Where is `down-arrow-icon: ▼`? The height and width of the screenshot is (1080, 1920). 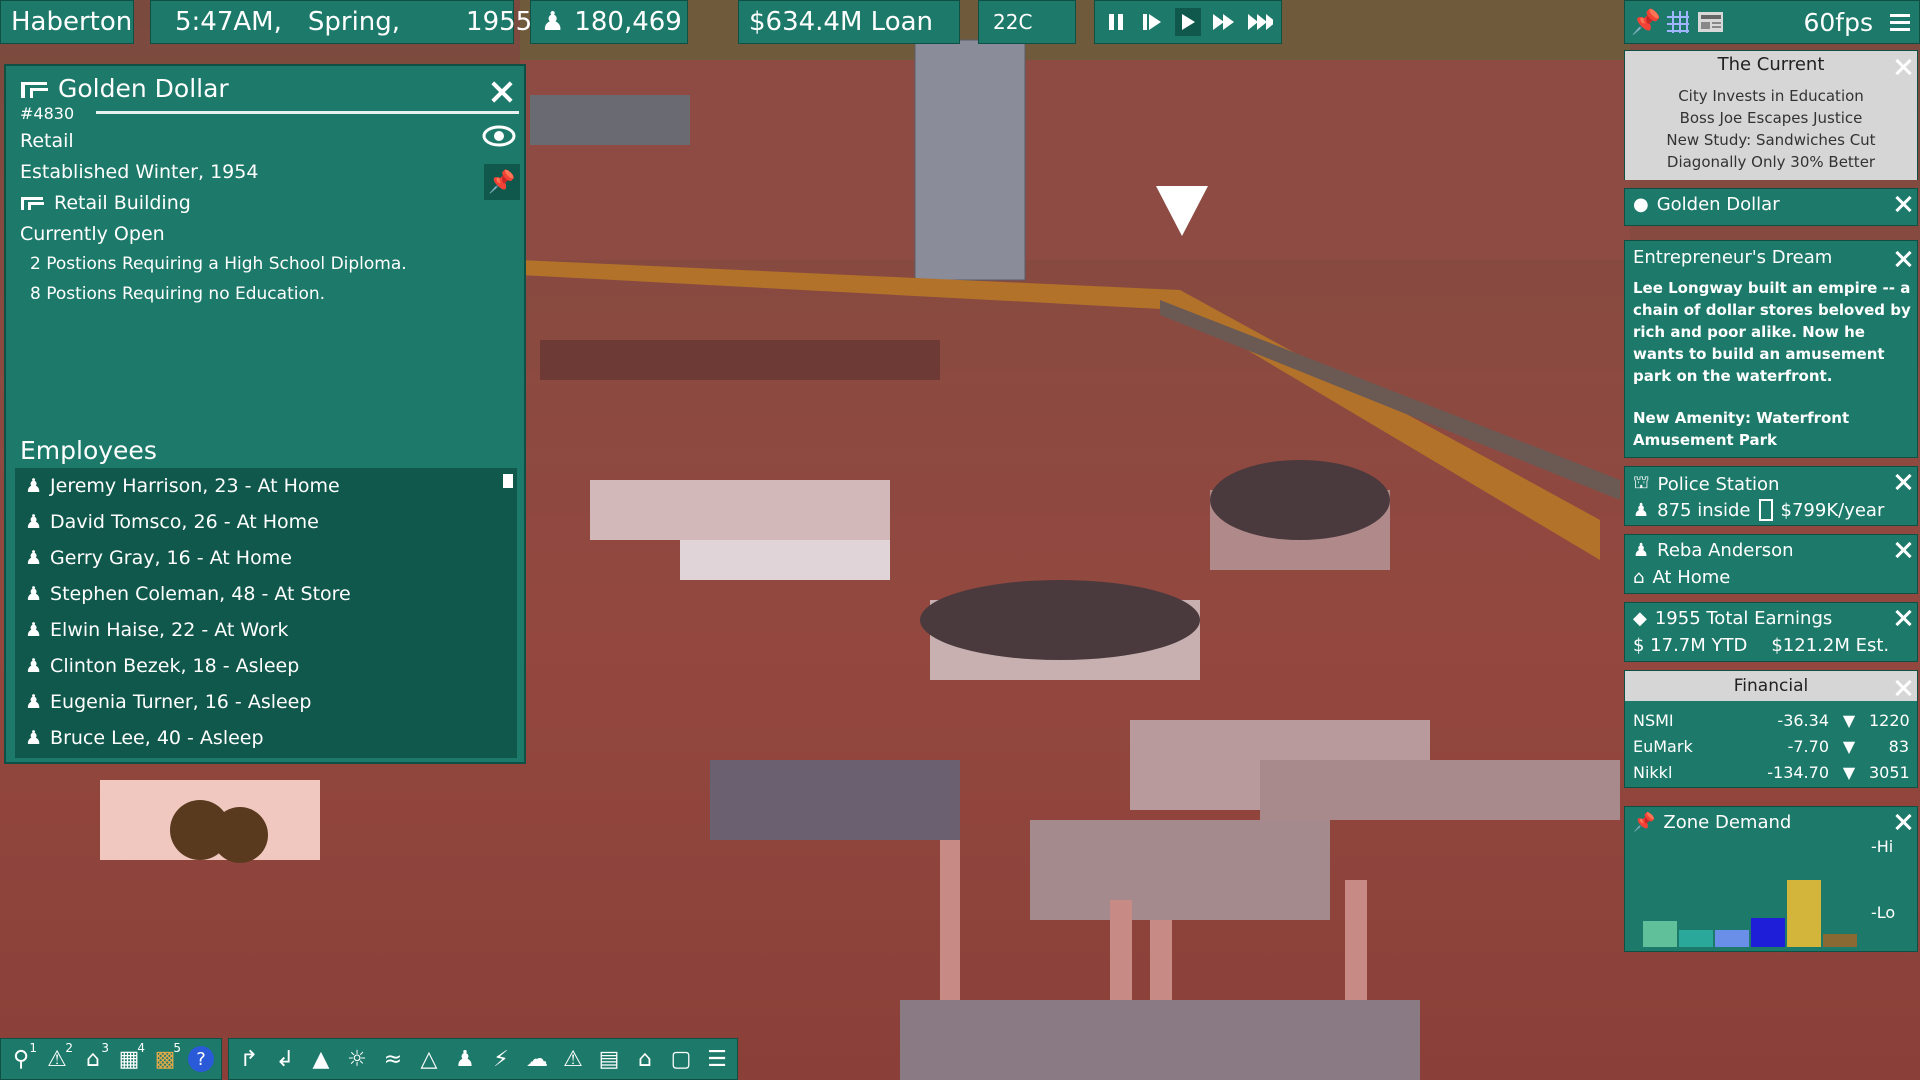 down-arrow-icon: ▼ is located at coordinates (1849, 772).